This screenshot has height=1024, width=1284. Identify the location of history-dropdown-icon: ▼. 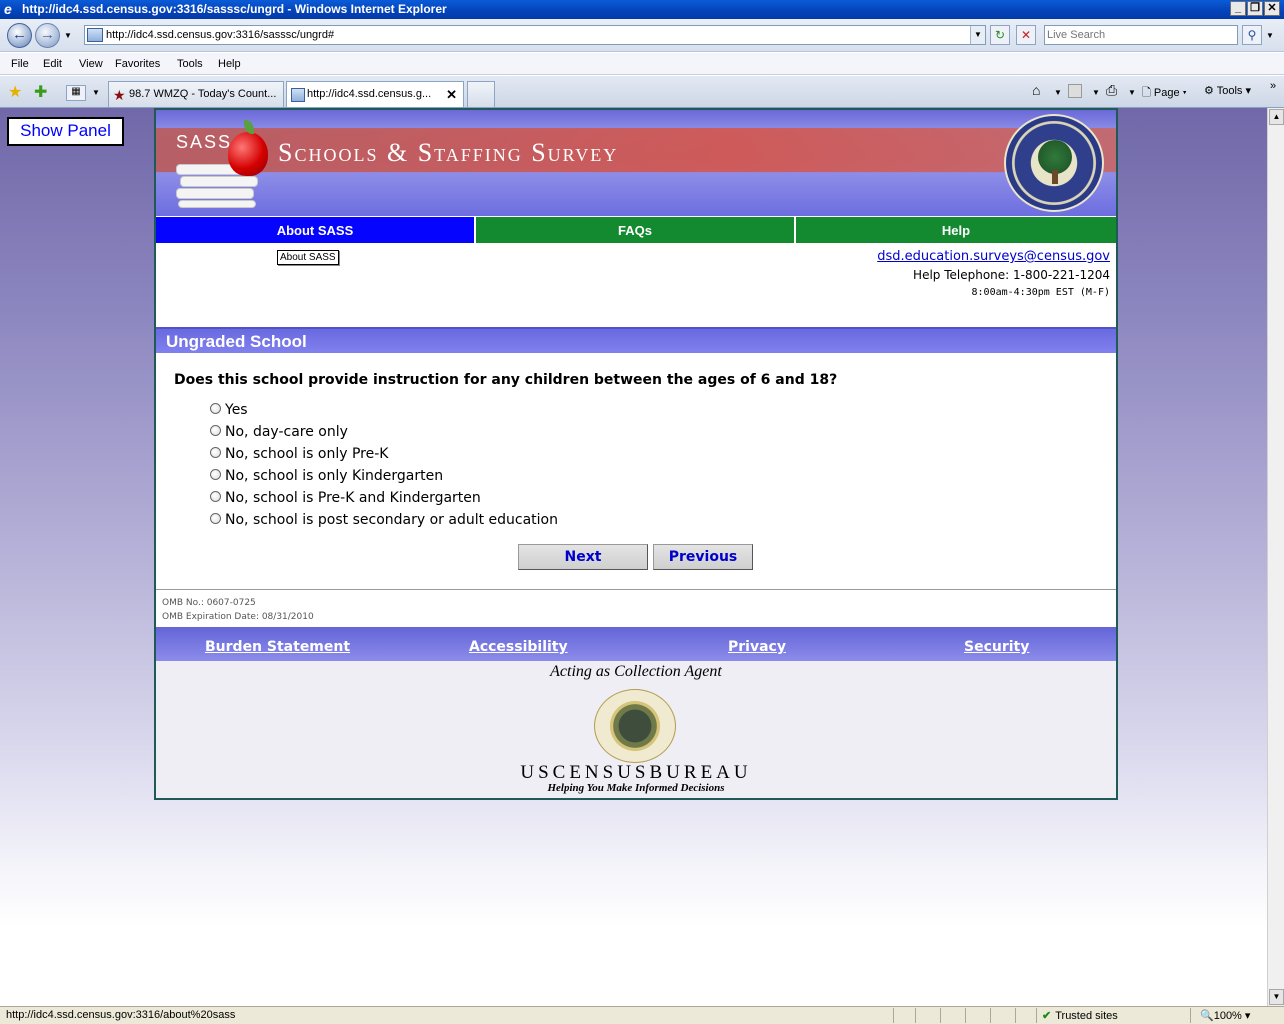
(68, 35).